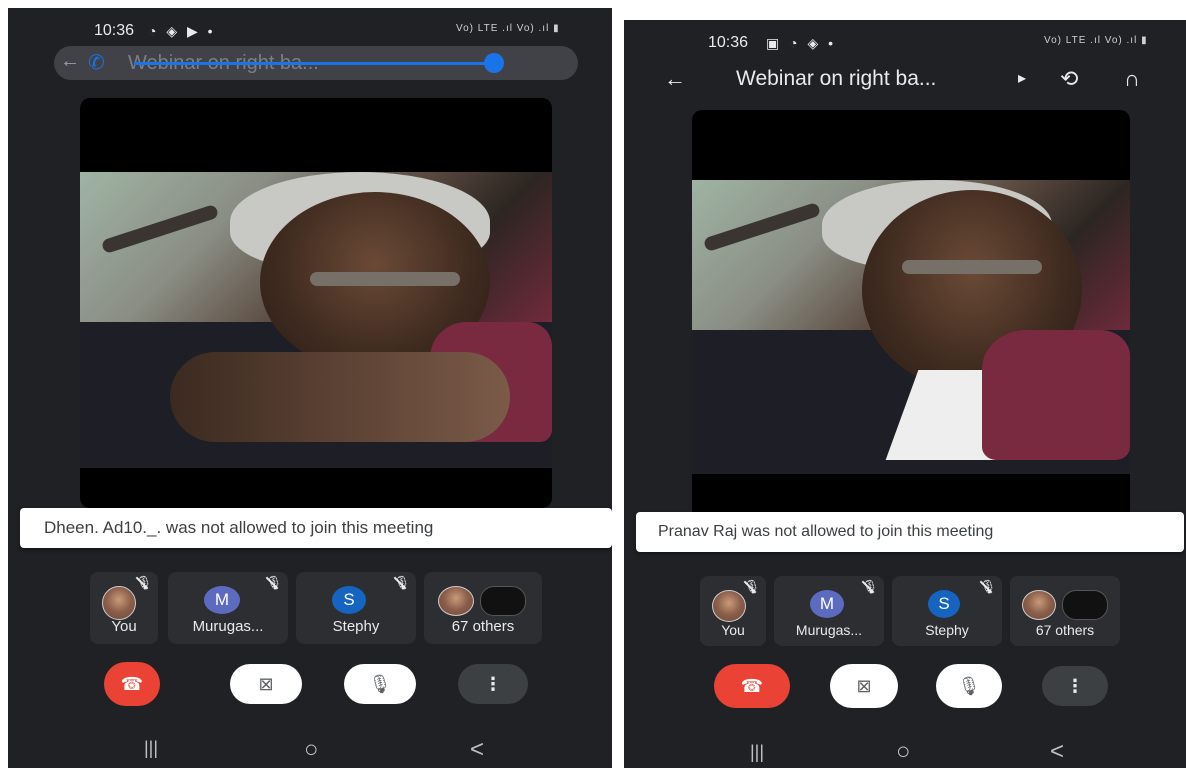  I want to click on status-bar: 10:36 ▣ ◔ ◈ • Vo) LTE .ıl Vo) .ıl ▮, so click(905, 44).